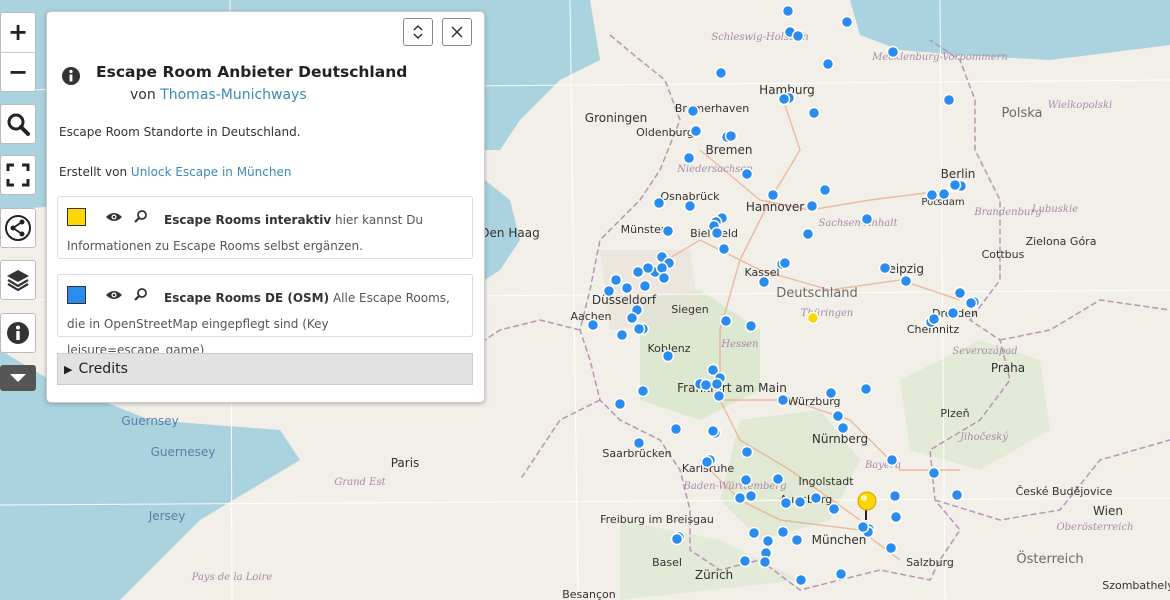 This screenshot has width=1170, height=600. What do you see at coordinates (18, 333) in the screenshot?
I see `info-button` at bounding box center [18, 333].